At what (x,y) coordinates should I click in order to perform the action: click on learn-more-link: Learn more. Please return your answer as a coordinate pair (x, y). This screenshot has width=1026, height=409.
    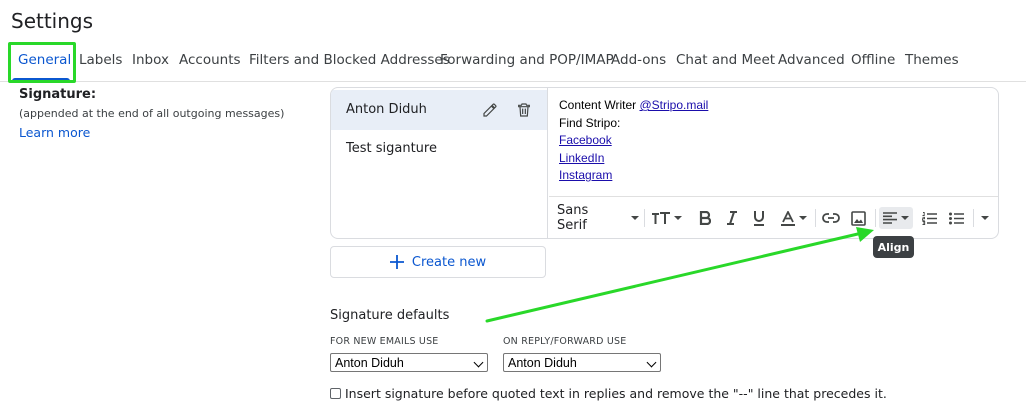
    Looking at the image, I should click on (54, 132).